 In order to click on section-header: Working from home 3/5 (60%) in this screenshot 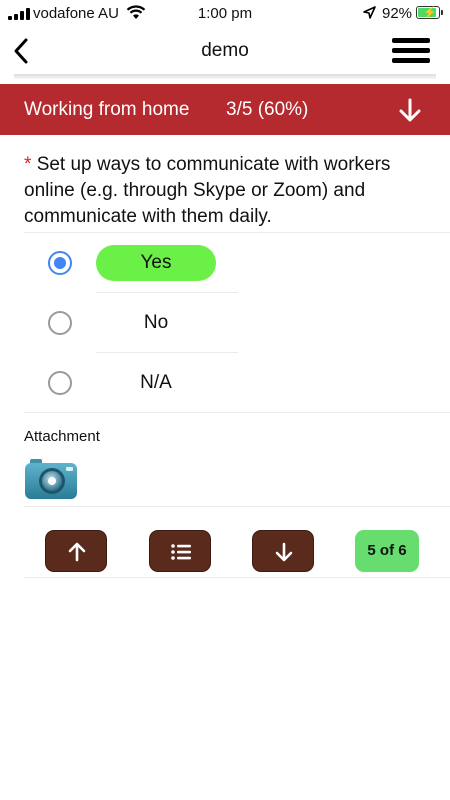, I will do `click(225, 109)`.